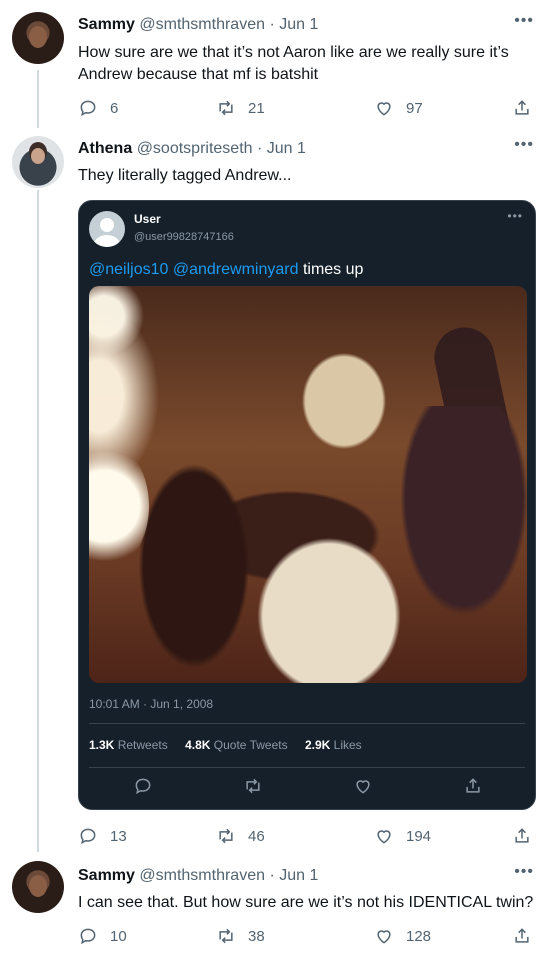 This screenshot has height=960, width=550. Describe the element at coordinates (118, 936) in the screenshot. I see `reply-count: 10` at that location.